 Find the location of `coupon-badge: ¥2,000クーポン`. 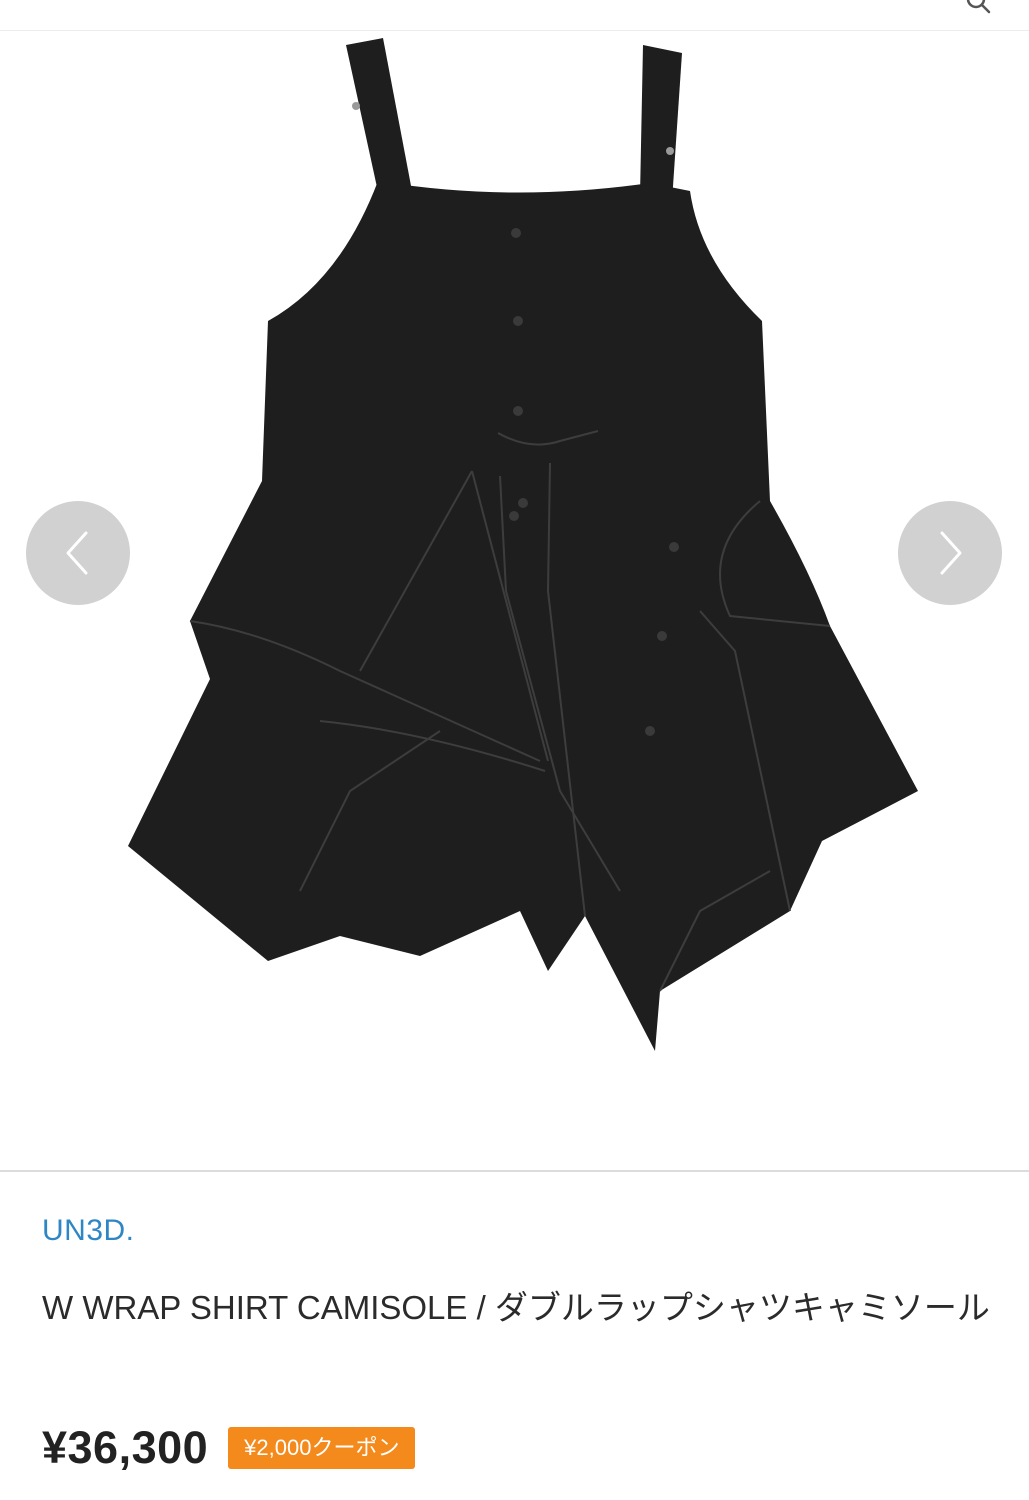

coupon-badge: ¥2,000クーポン is located at coordinates (322, 1448).